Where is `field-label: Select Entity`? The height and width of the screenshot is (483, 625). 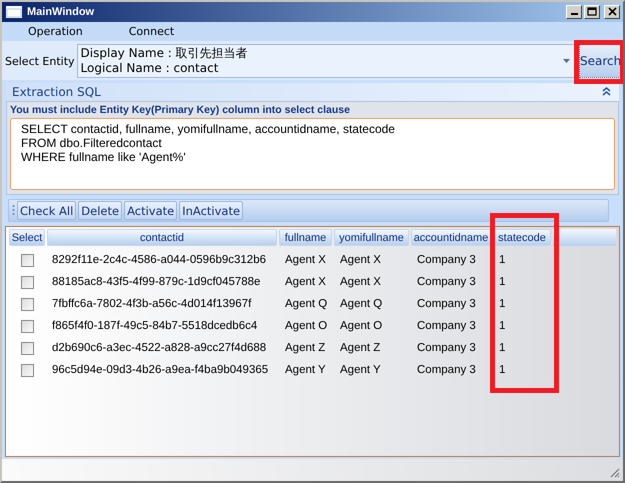 field-label: Select Entity is located at coordinates (40, 61).